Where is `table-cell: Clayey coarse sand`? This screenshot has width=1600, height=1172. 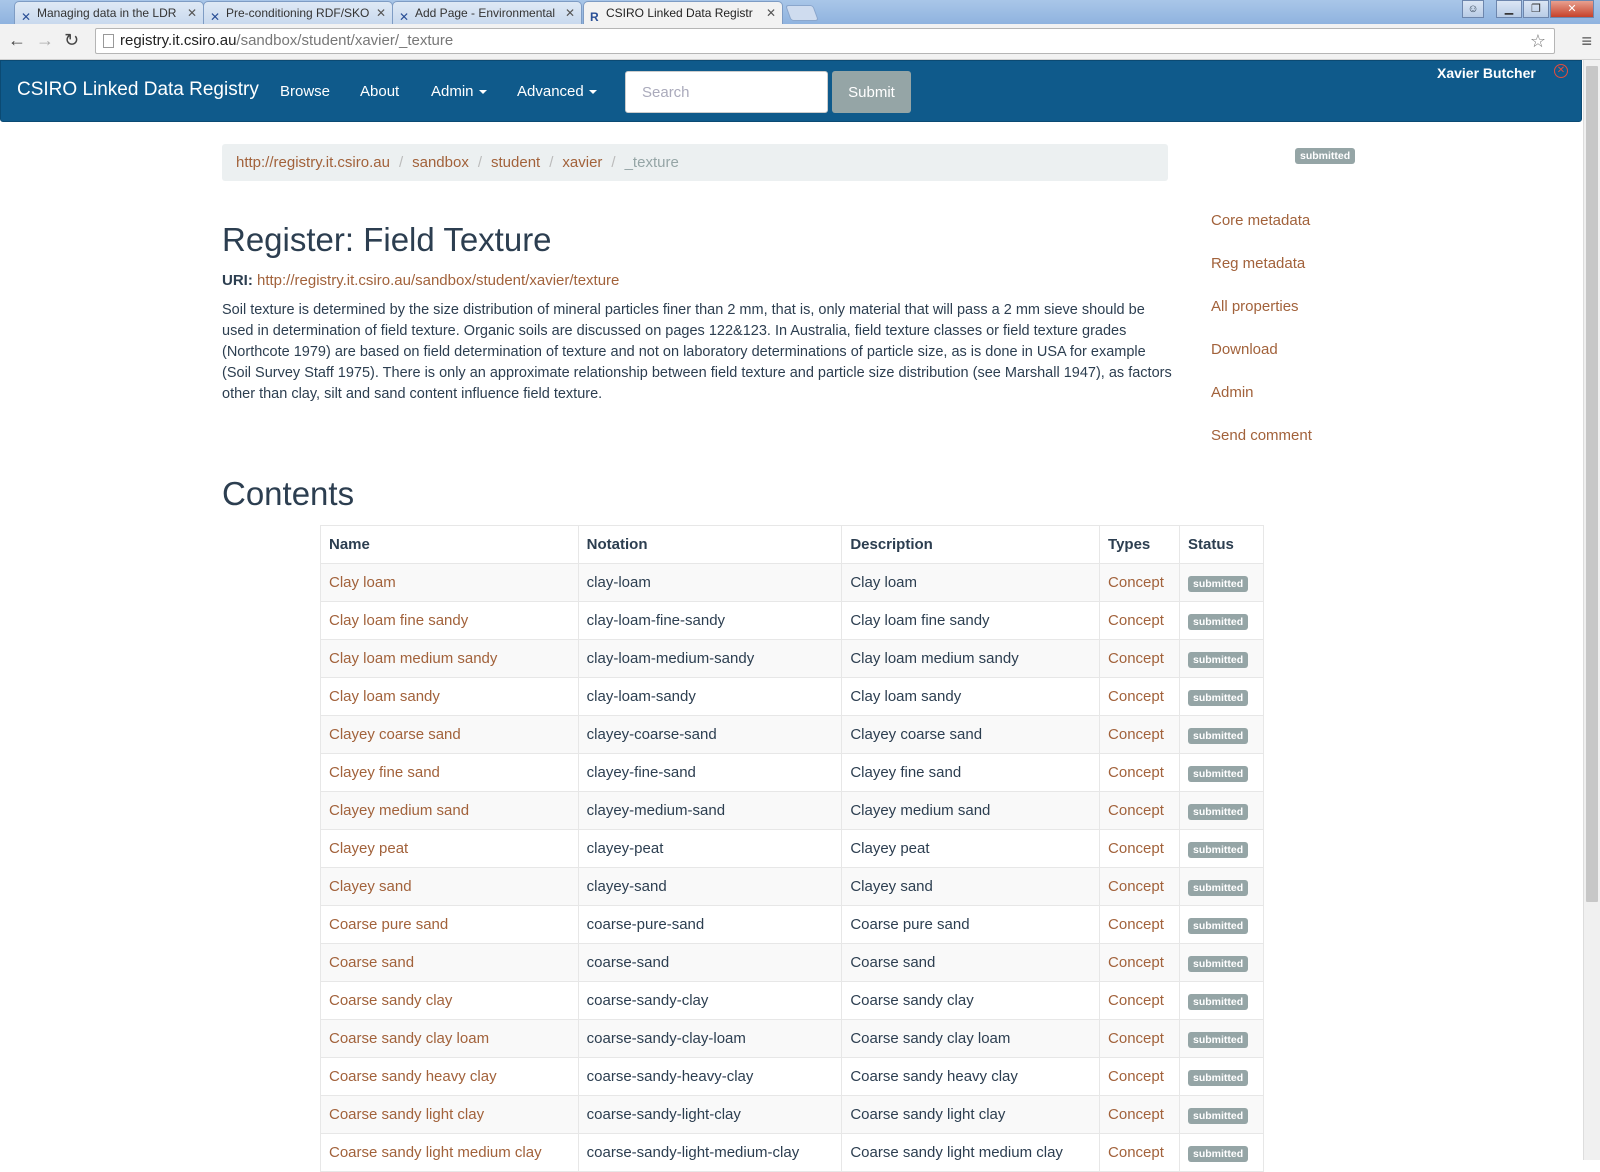
table-cell: Clayey coarse sand is located at coordinates (449, 734).